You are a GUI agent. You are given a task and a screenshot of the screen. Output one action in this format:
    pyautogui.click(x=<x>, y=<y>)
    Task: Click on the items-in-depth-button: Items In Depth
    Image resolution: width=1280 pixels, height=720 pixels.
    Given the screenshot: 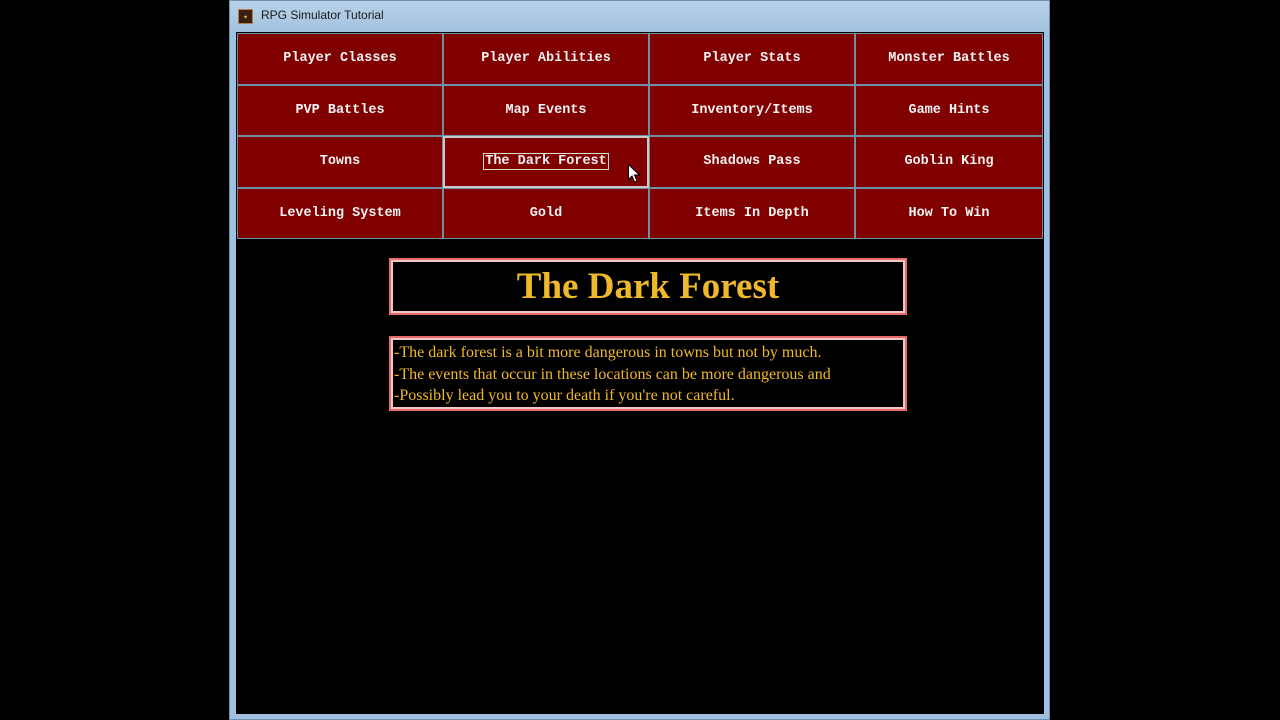 What is the action you would take?
    pyautogui.click(x=752, y=213)
    